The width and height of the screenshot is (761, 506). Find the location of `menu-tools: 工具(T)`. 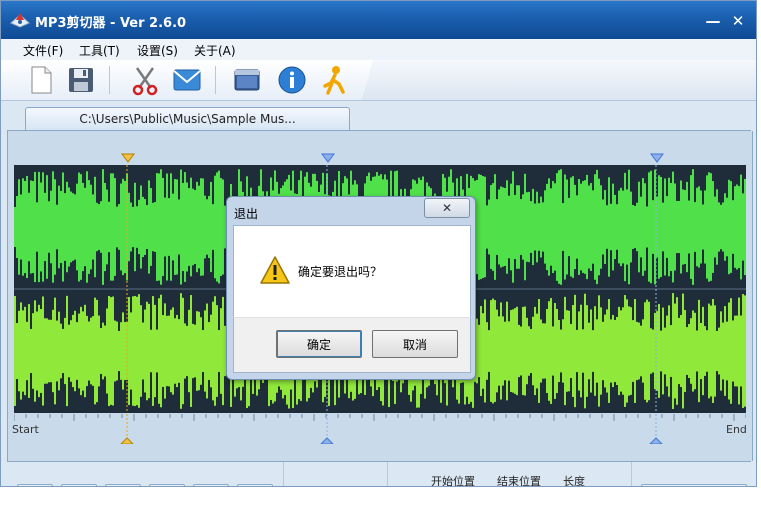

menu-tools: 工具(T) is located at coordinates (99, 50).